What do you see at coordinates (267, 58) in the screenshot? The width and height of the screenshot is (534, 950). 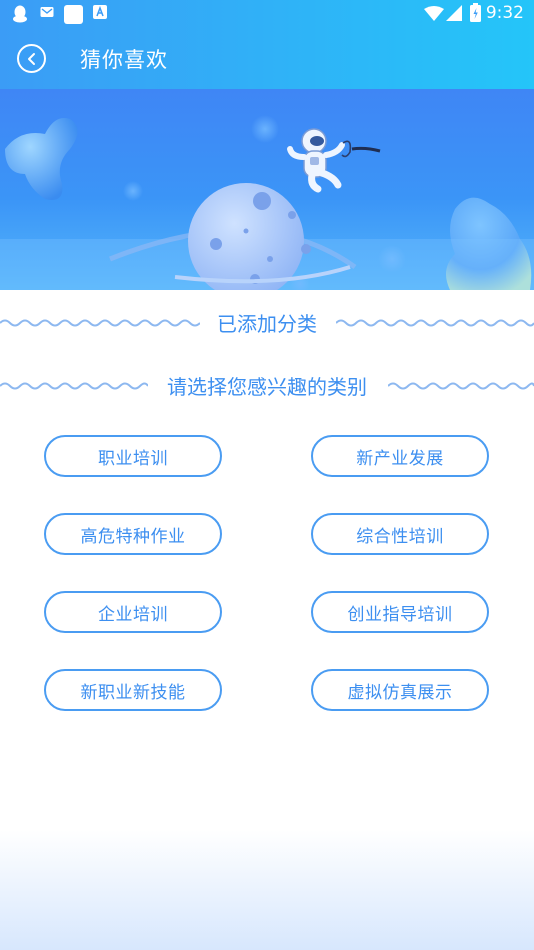 I see `nav-bar: 猜你喜欢` at bounding box center [267, 58].